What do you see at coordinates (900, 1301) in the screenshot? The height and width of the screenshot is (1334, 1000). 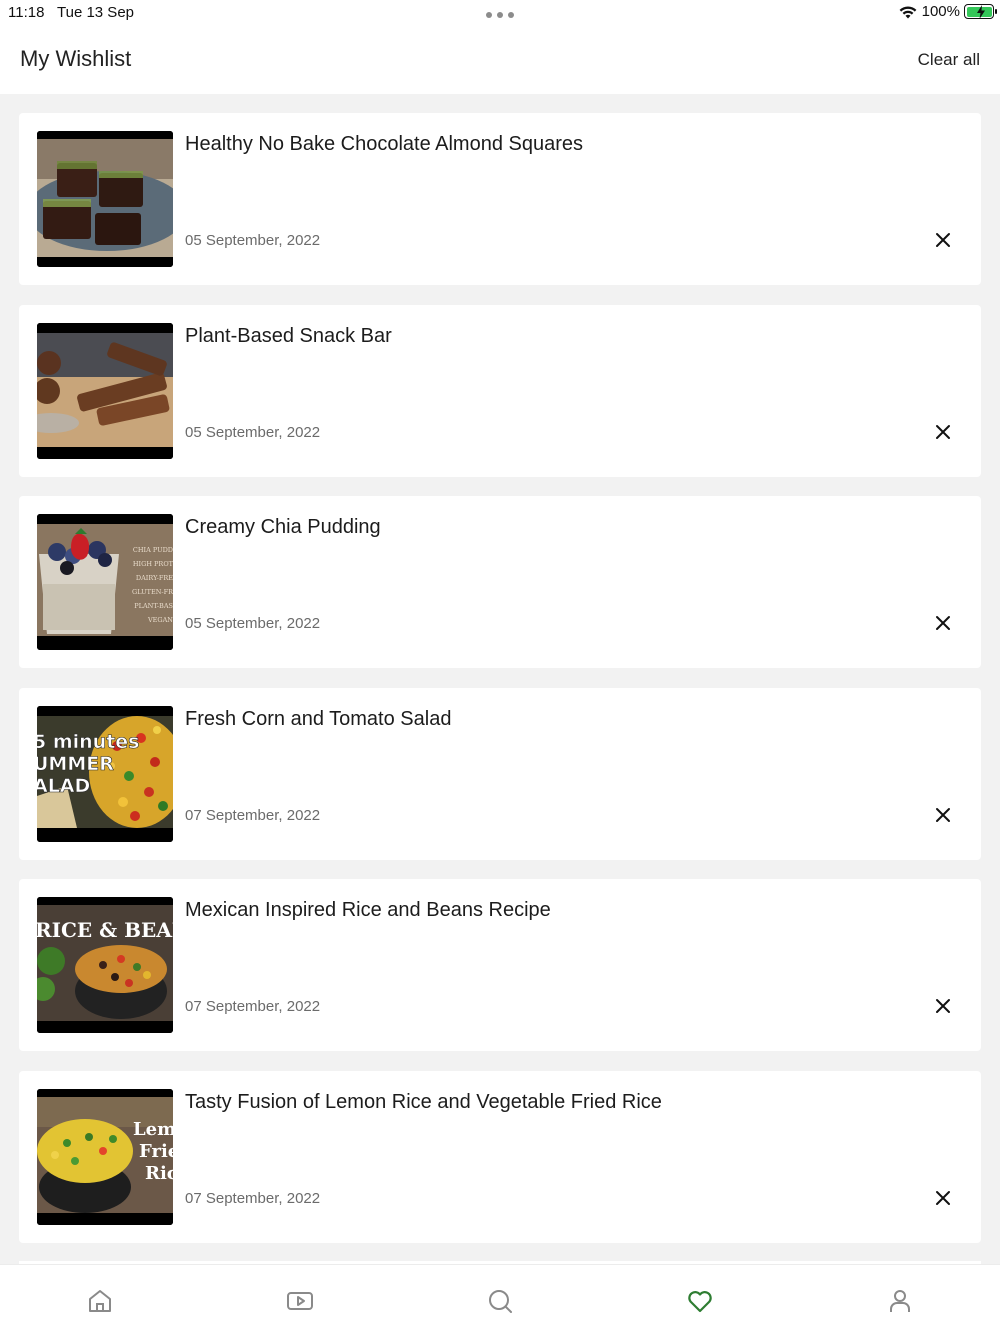 I see `user-icon` at bounding box center [900, 1301].